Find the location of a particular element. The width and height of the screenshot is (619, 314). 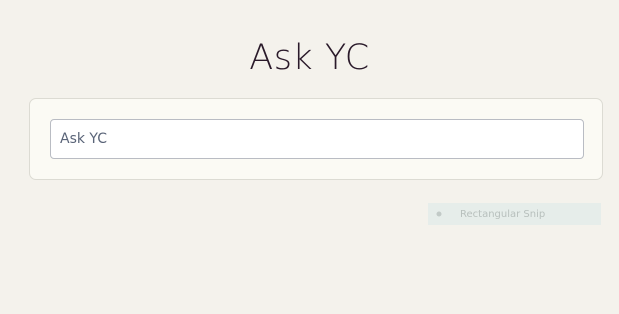

snip-icon is located at coordinates (439, 214).